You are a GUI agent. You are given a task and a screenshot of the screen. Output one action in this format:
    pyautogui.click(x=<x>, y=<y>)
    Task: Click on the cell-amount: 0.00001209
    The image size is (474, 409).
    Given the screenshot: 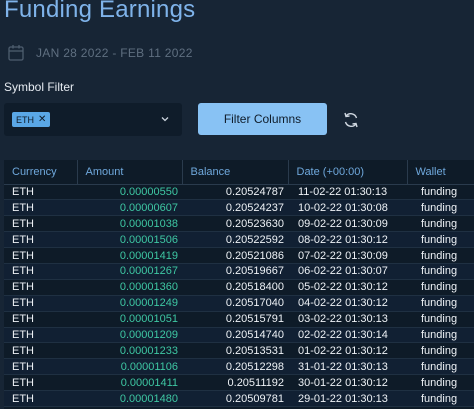 What is the action you would take?
    pyautogui.click(x=129, y=335)
    